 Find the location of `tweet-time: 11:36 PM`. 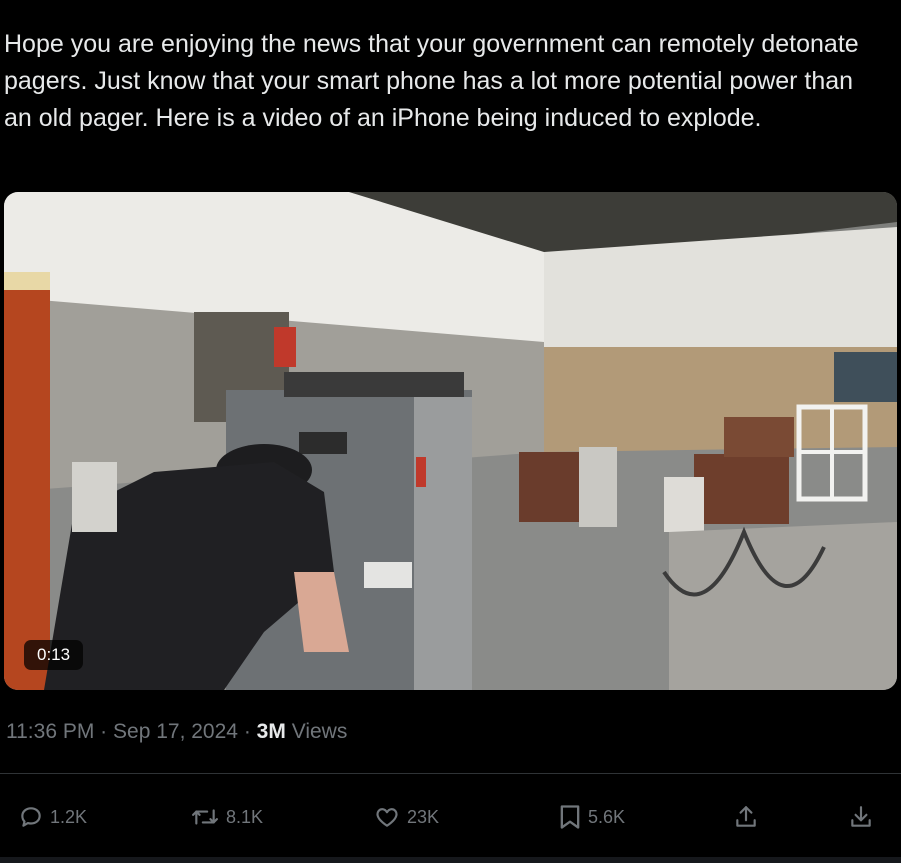

tweet-time: 11:36 PM is located at coordinates (50, 731).